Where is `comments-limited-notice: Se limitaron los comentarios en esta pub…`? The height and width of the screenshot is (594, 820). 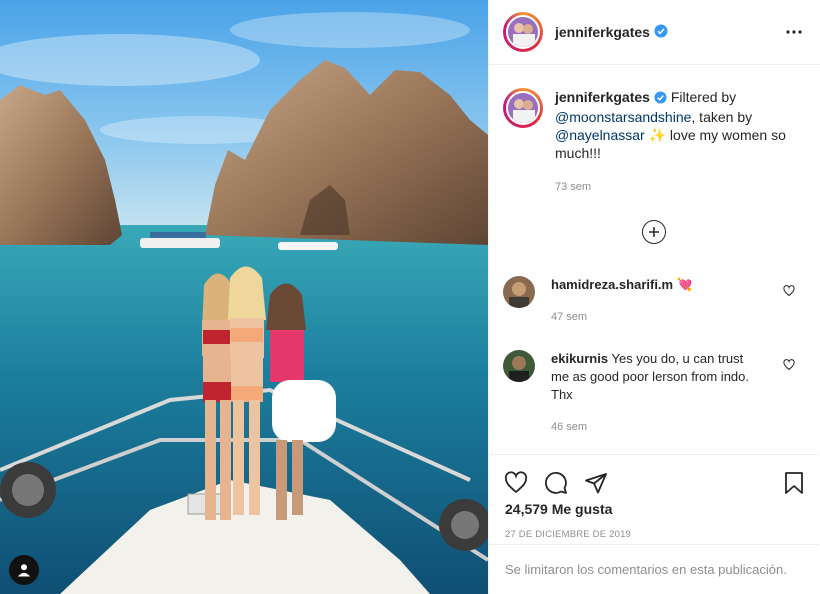
comments-limited-notice: Se limitaron los comentarios en esta pub… is located at coordinates (654, 569).